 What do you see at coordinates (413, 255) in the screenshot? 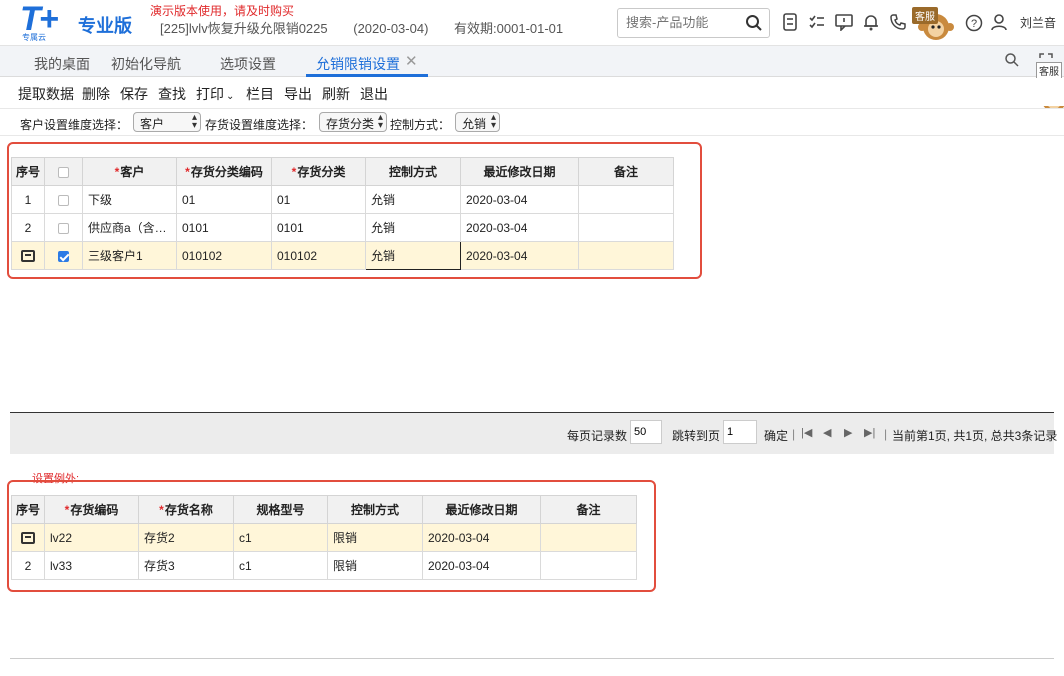
I see `cell-control-editing: 允销` at bounding box center [413, 255].